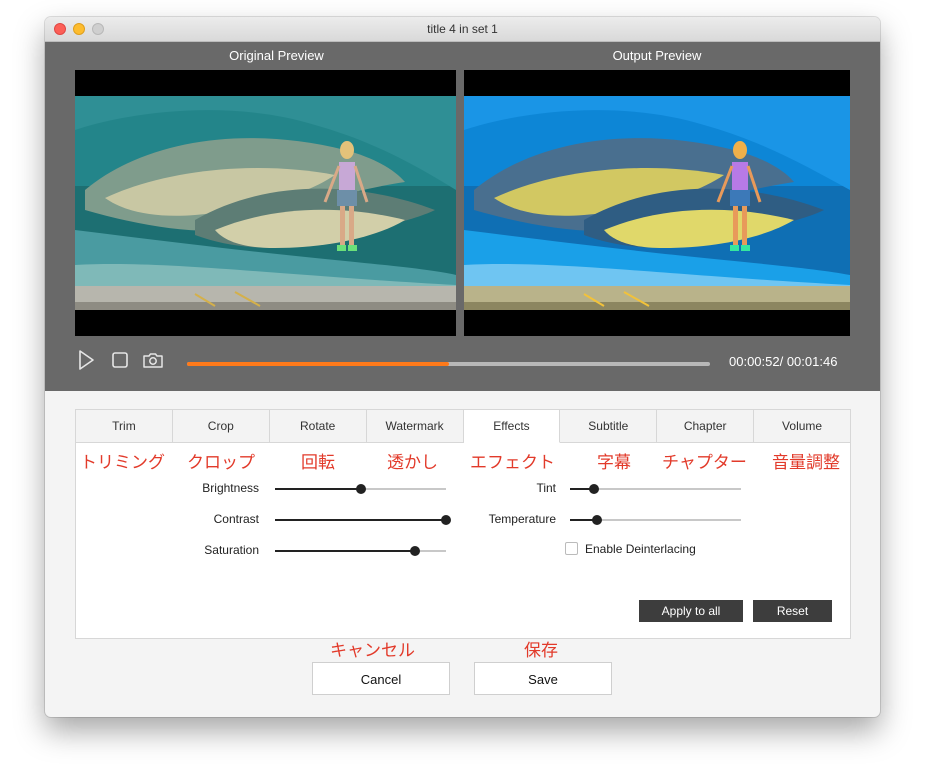 This screenshot has width=932, height=772. Describe the element at coordinates (360, 551) in the screenshot. I see `saturation-slider` at that location.